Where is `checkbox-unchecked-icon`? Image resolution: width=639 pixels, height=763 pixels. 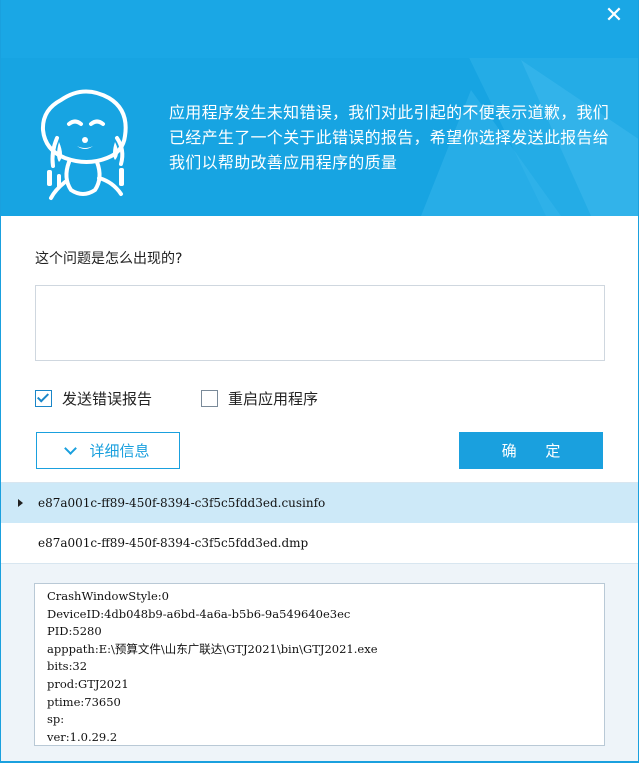
checkbox-unchecked-icon is located at coordinates (209, 398).